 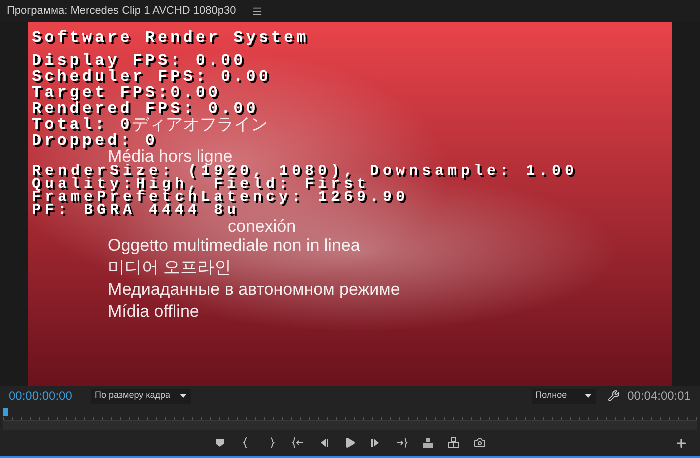 I want to click on stats-title: Software Render System, so click(x=171, y=38).